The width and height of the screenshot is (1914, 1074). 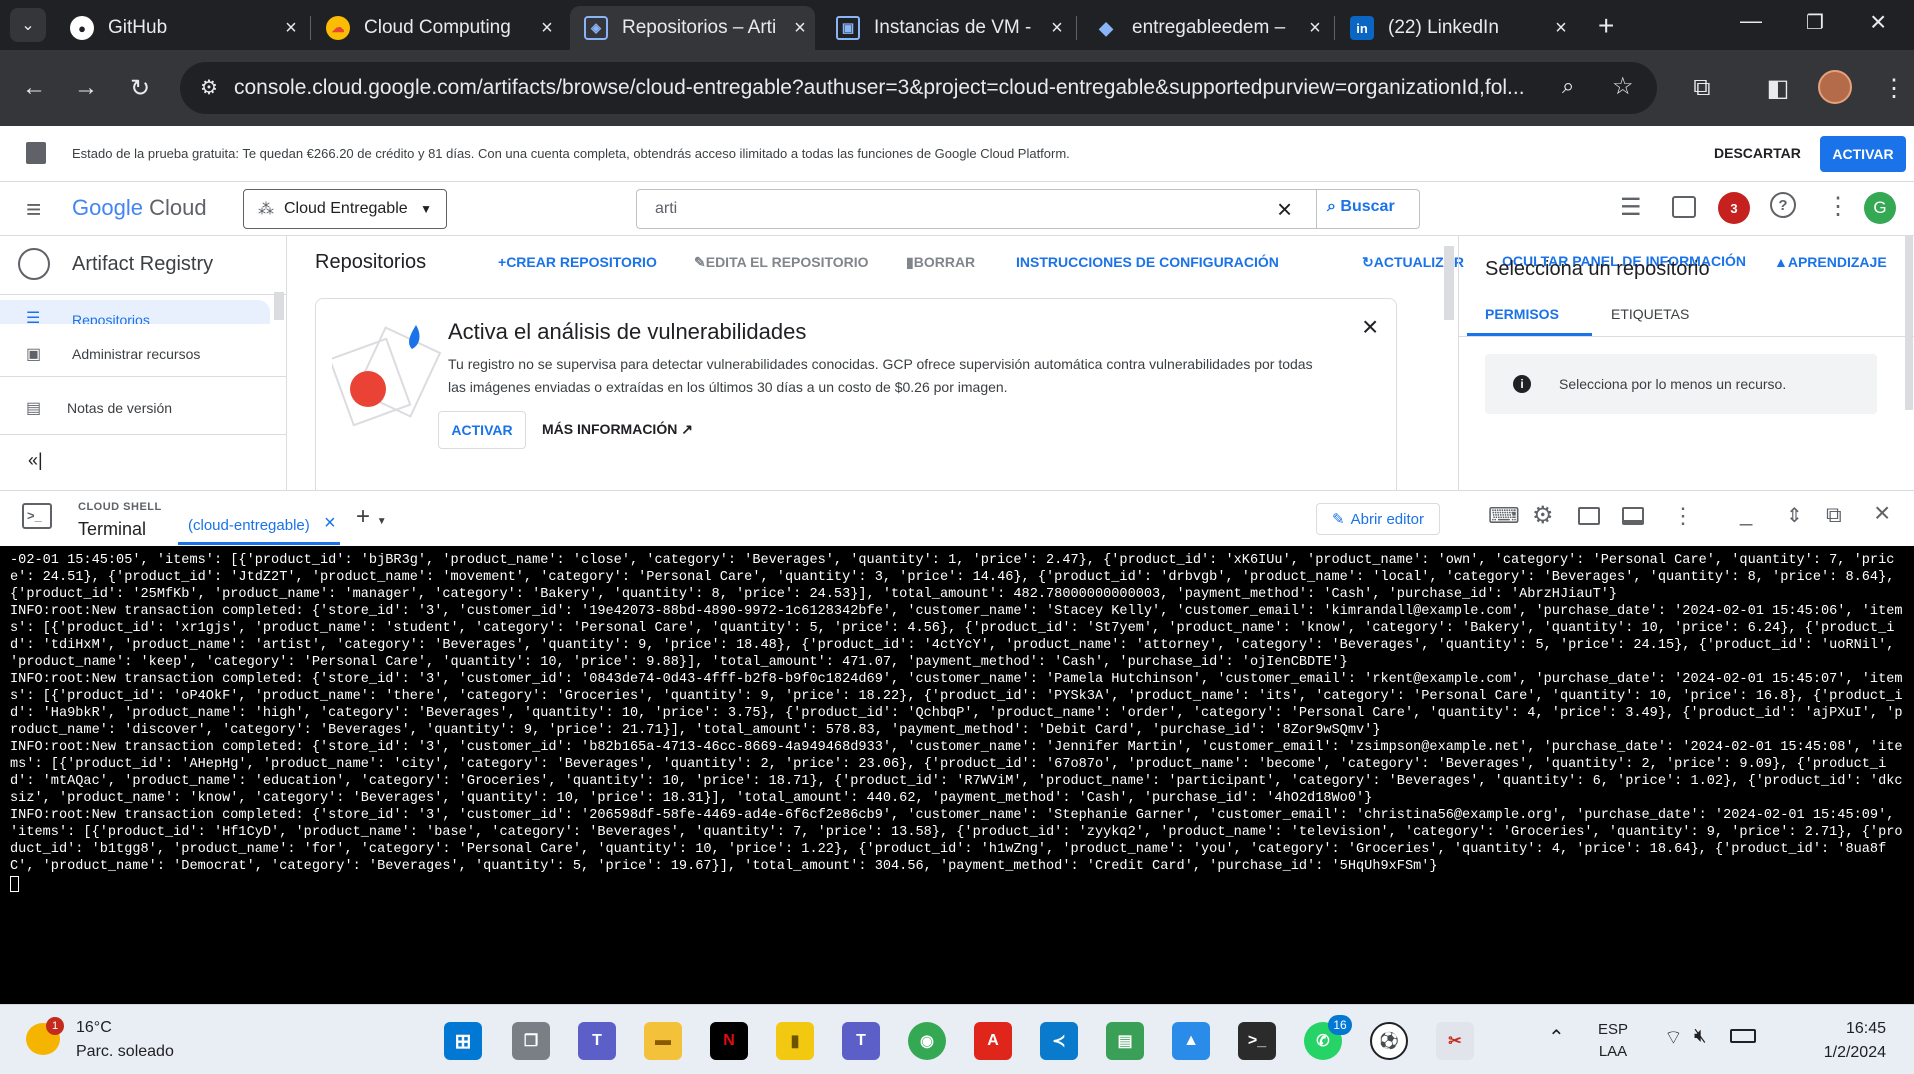 What do you see at coordinates (1831, 1041) in the screenshot?
I see `clock: 16:45 1/2/2024` at bounding box center [1831, 1041].